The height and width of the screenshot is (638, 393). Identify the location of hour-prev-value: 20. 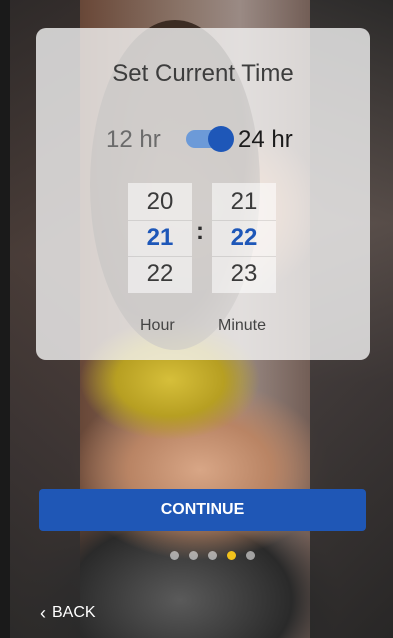
(160, 202).